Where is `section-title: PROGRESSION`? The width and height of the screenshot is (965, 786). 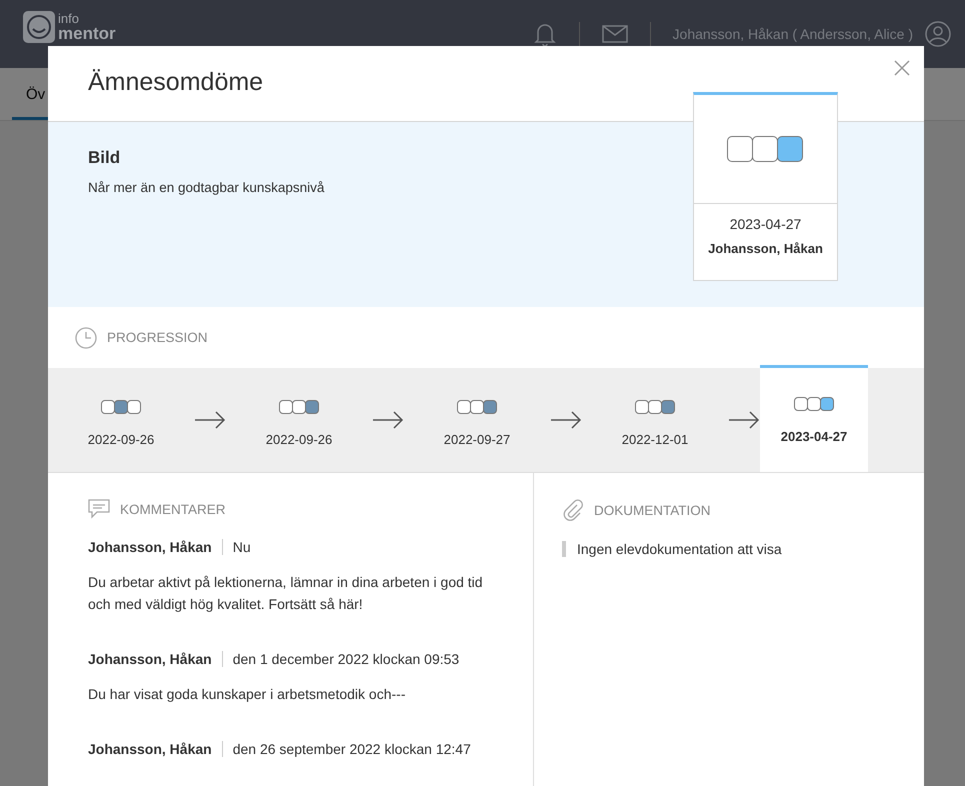
section-title: PROGRESSION is located at coordinates (157, 337).